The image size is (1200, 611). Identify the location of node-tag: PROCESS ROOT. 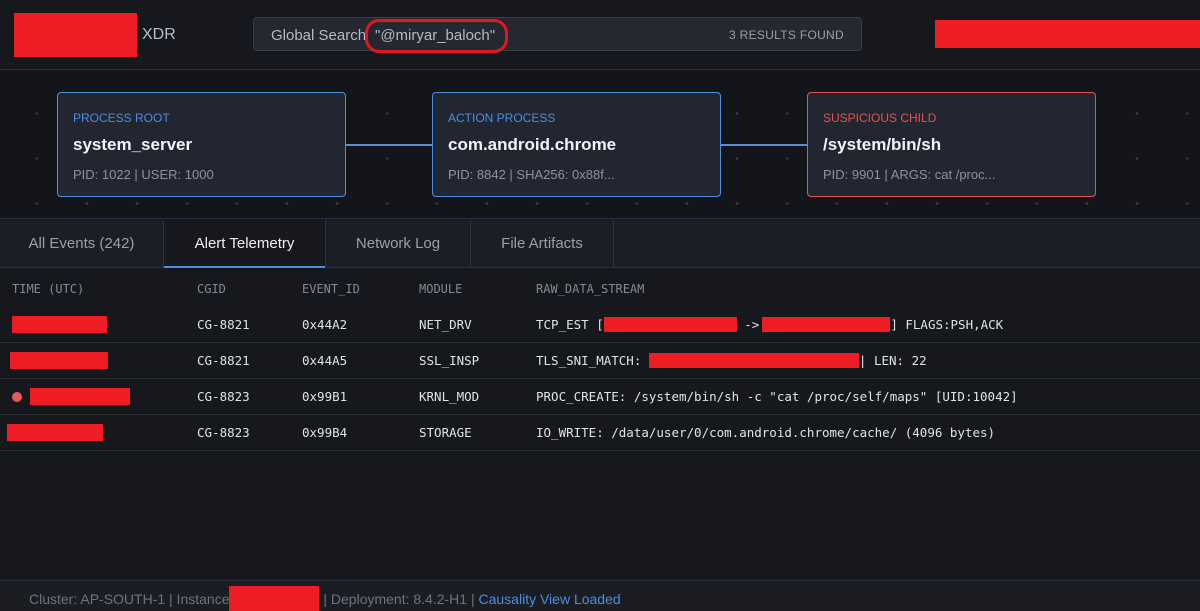
(121, 118).